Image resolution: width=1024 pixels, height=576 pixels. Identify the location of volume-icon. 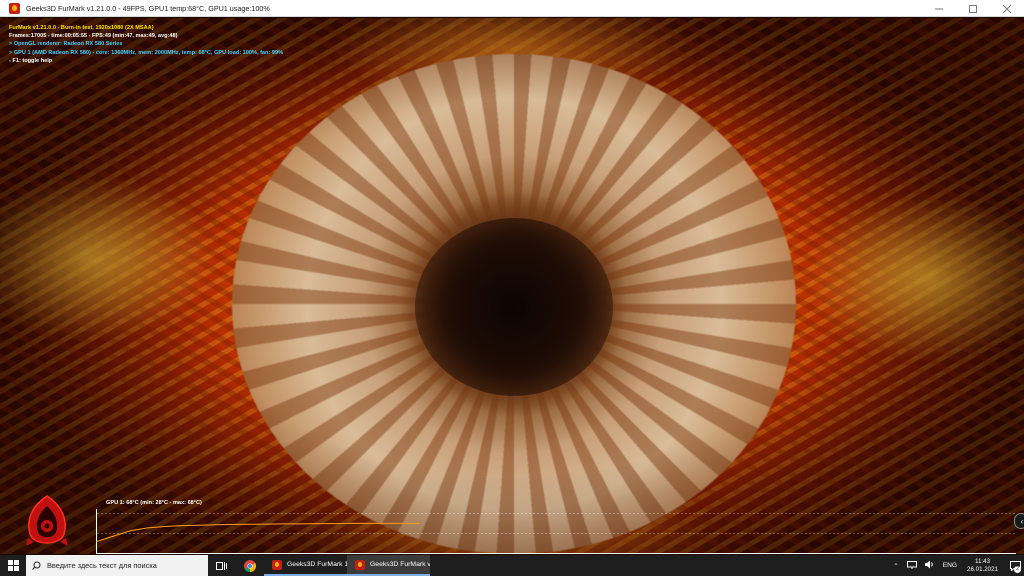
(929, 565).